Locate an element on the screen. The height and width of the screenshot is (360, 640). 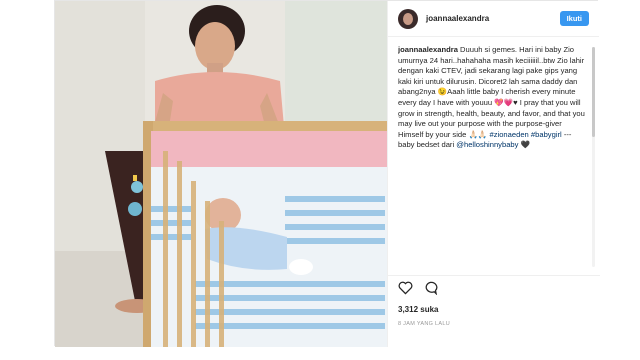
likes-count: 3,312 suka is located at coordinates (494, 309).